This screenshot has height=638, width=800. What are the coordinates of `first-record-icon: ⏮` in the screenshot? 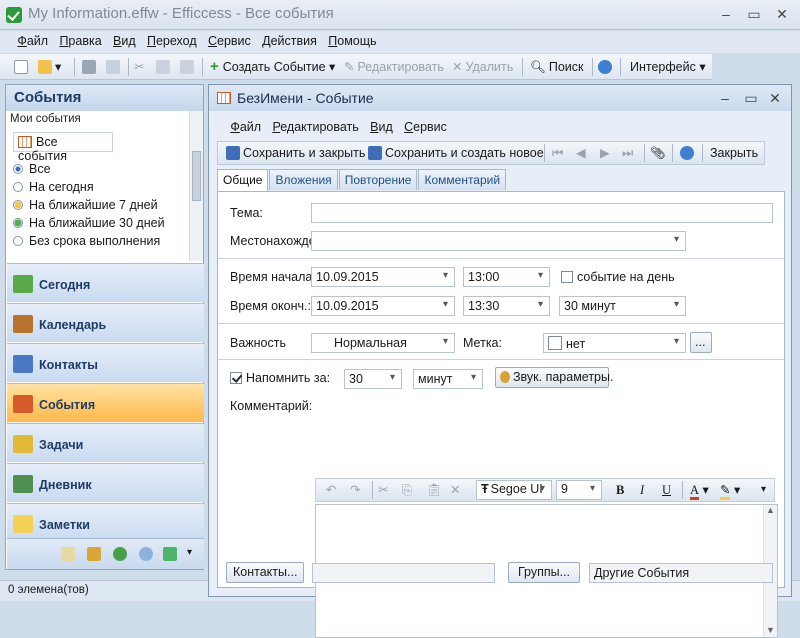 It's located at (557, 153).